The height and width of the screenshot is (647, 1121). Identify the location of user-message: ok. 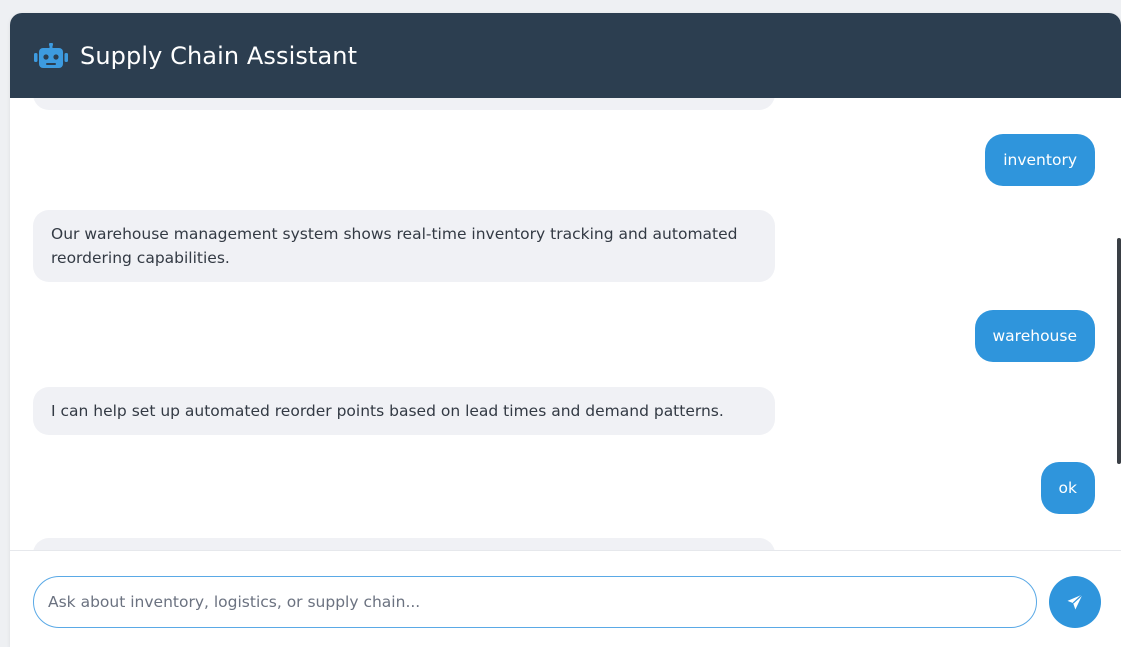
(1067, 488).